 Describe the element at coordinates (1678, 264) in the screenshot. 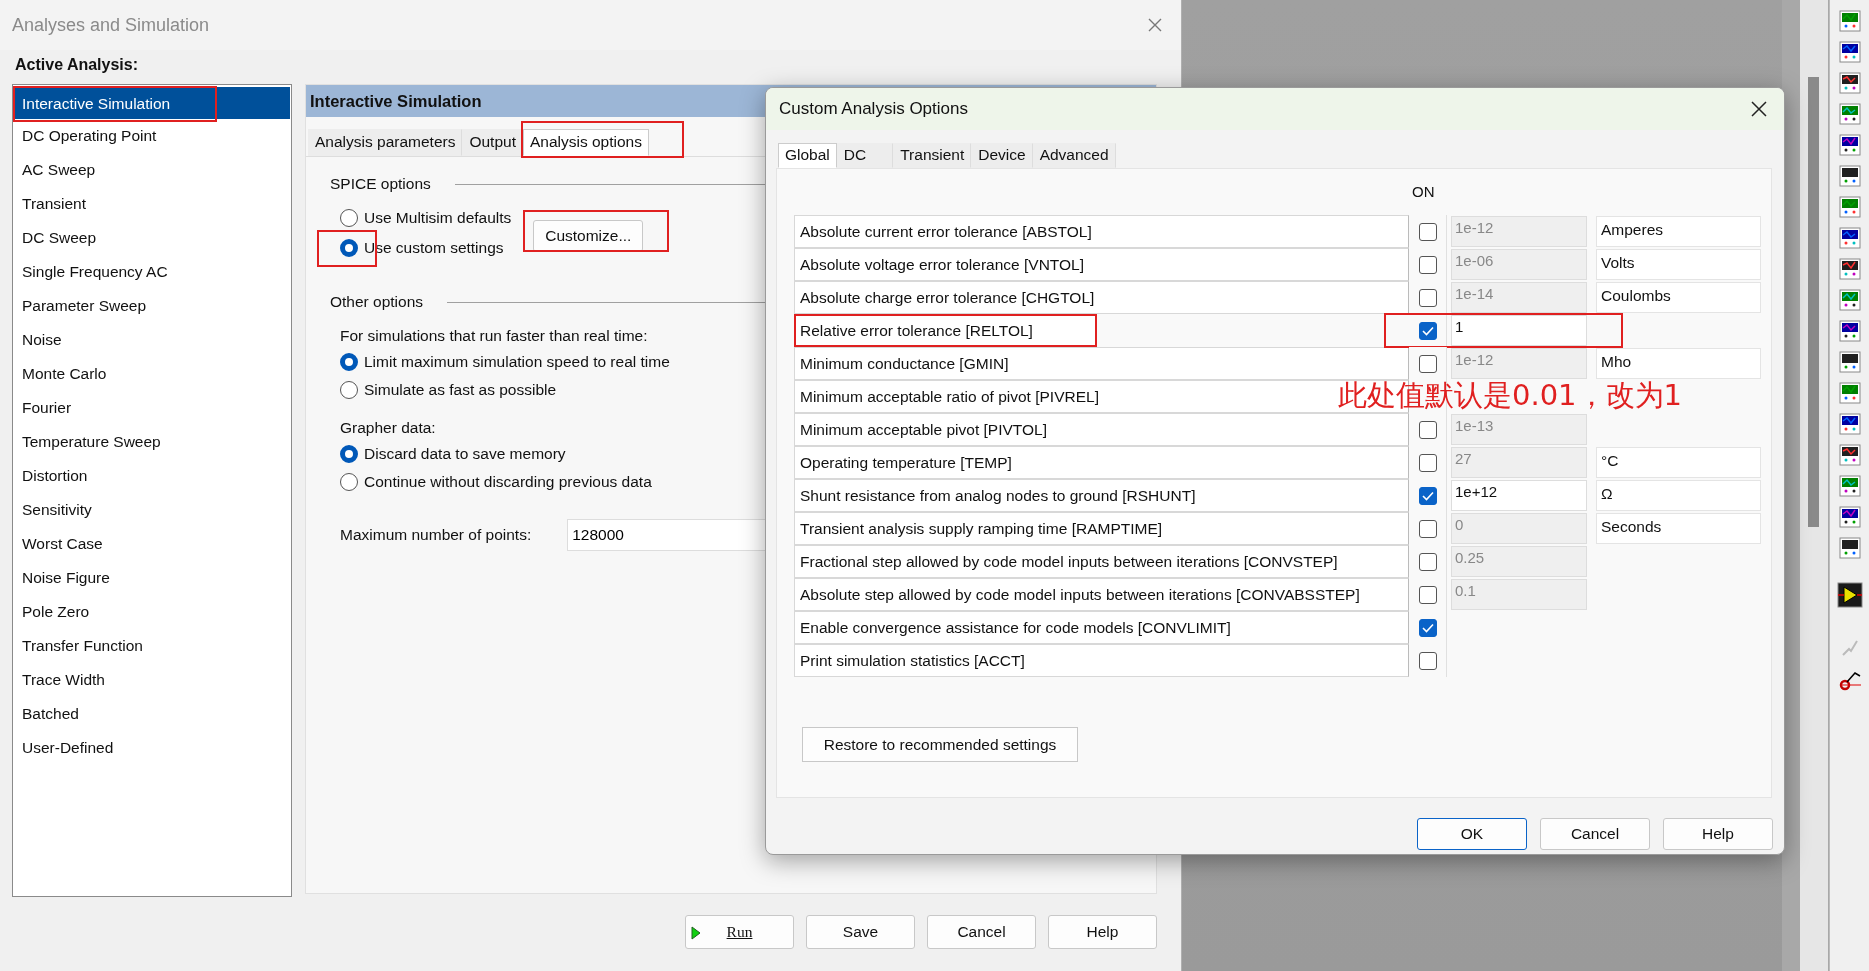

I see `unit-label: Volts` at that location.